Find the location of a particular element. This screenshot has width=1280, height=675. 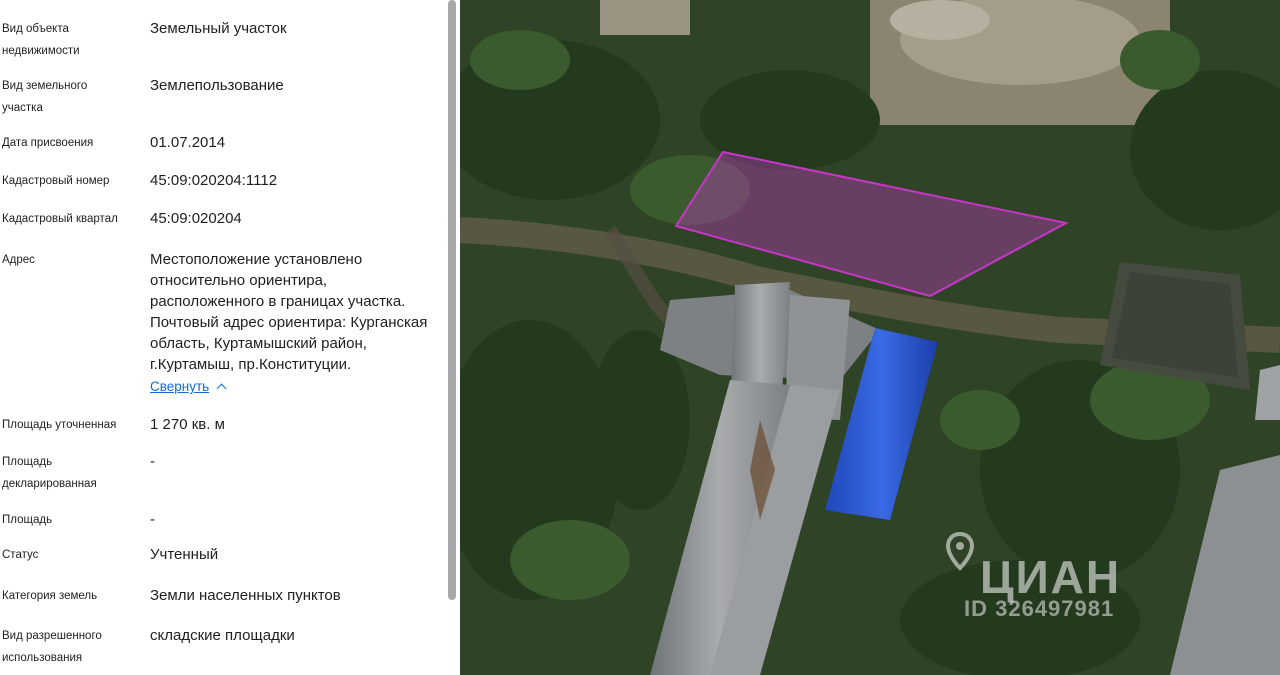

property-label: Статус is located at coordinates (20, 555).